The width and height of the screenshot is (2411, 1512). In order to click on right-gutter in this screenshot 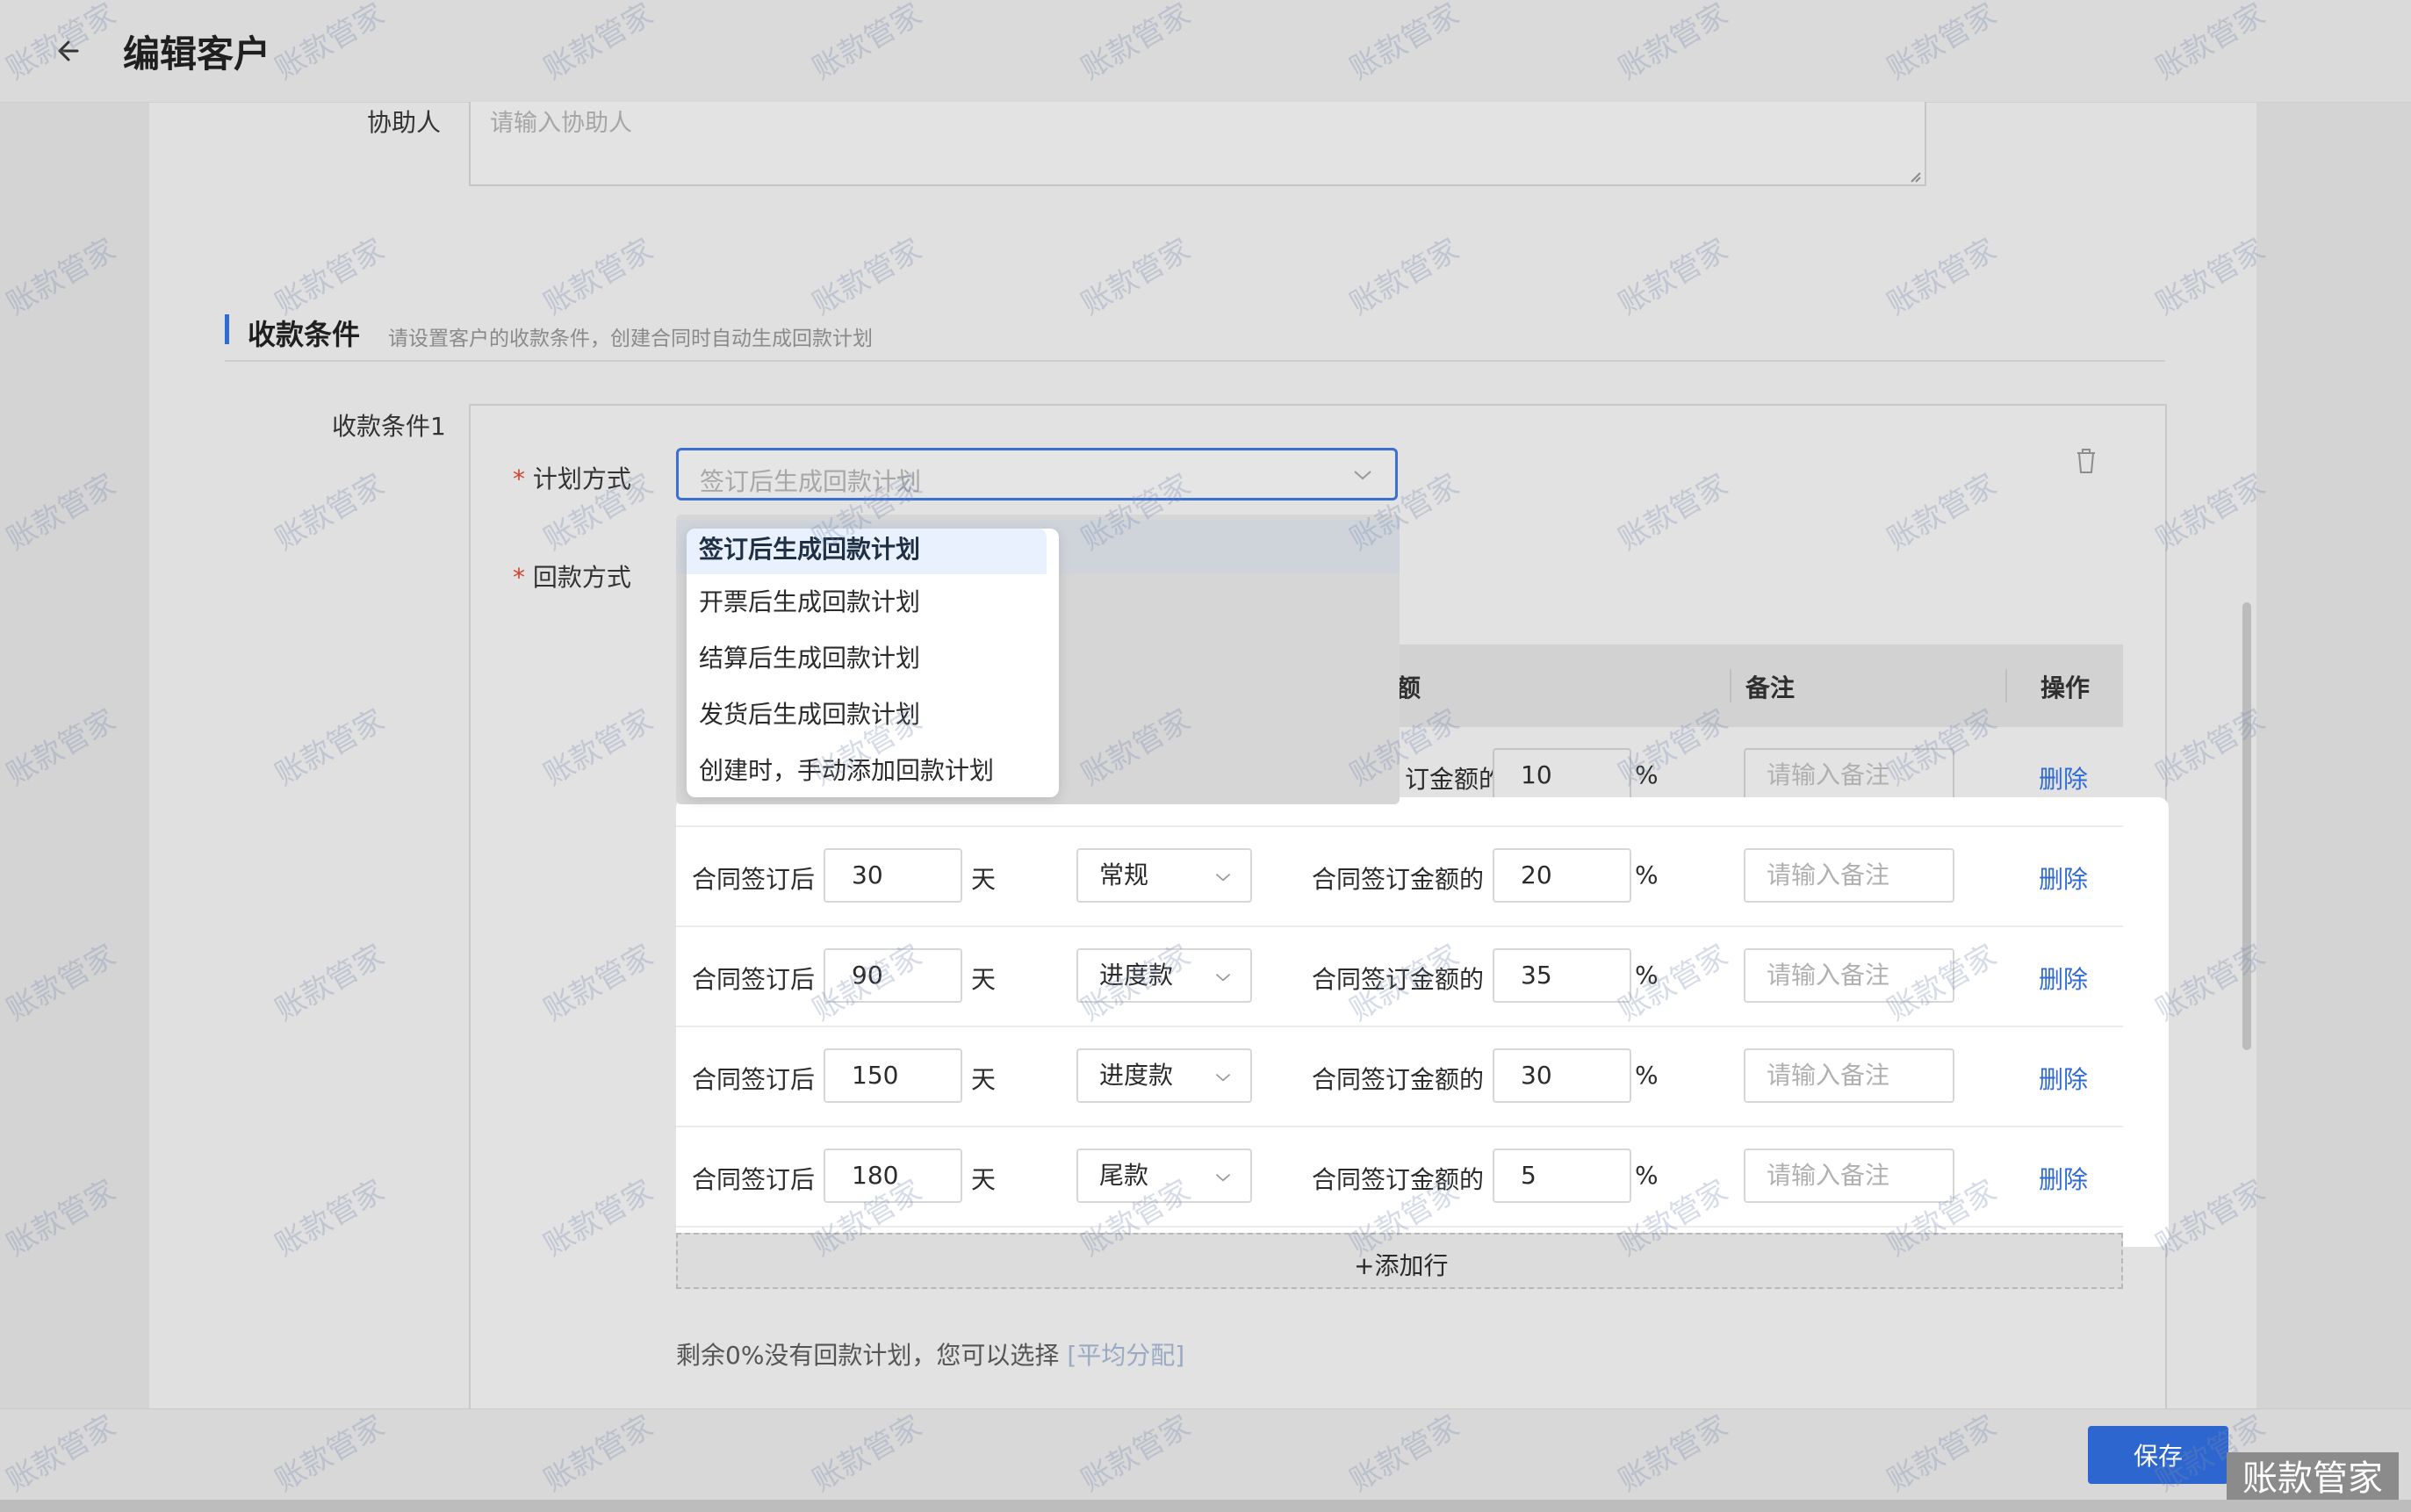, I will do `click(2333, 756)`.